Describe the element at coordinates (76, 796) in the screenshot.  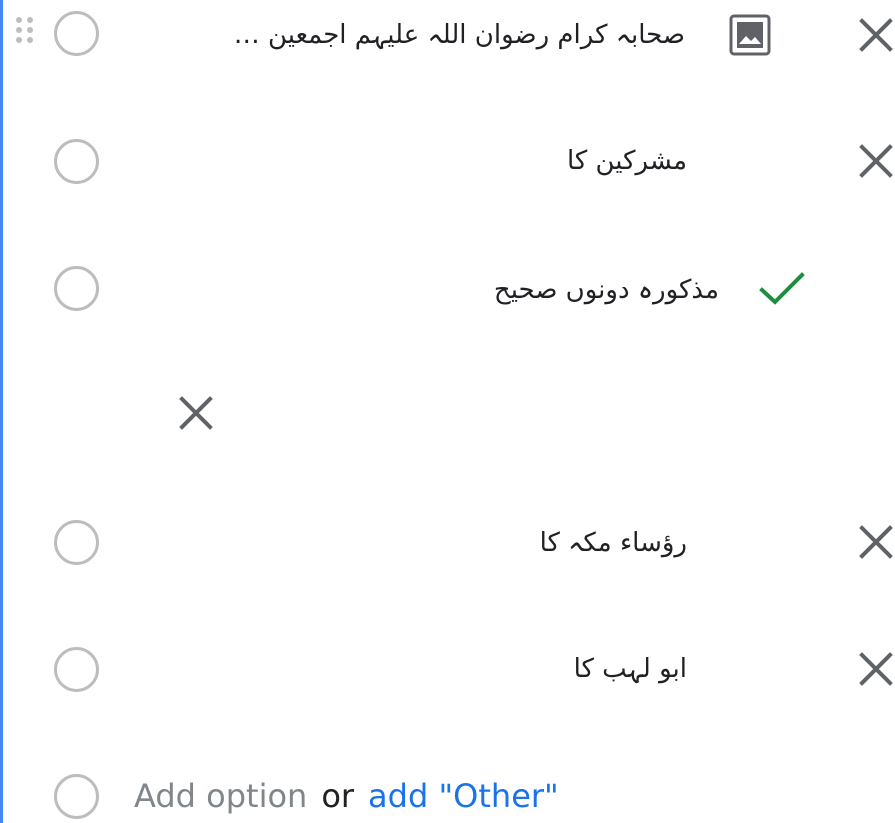
I see `add-option-radio` at that location.